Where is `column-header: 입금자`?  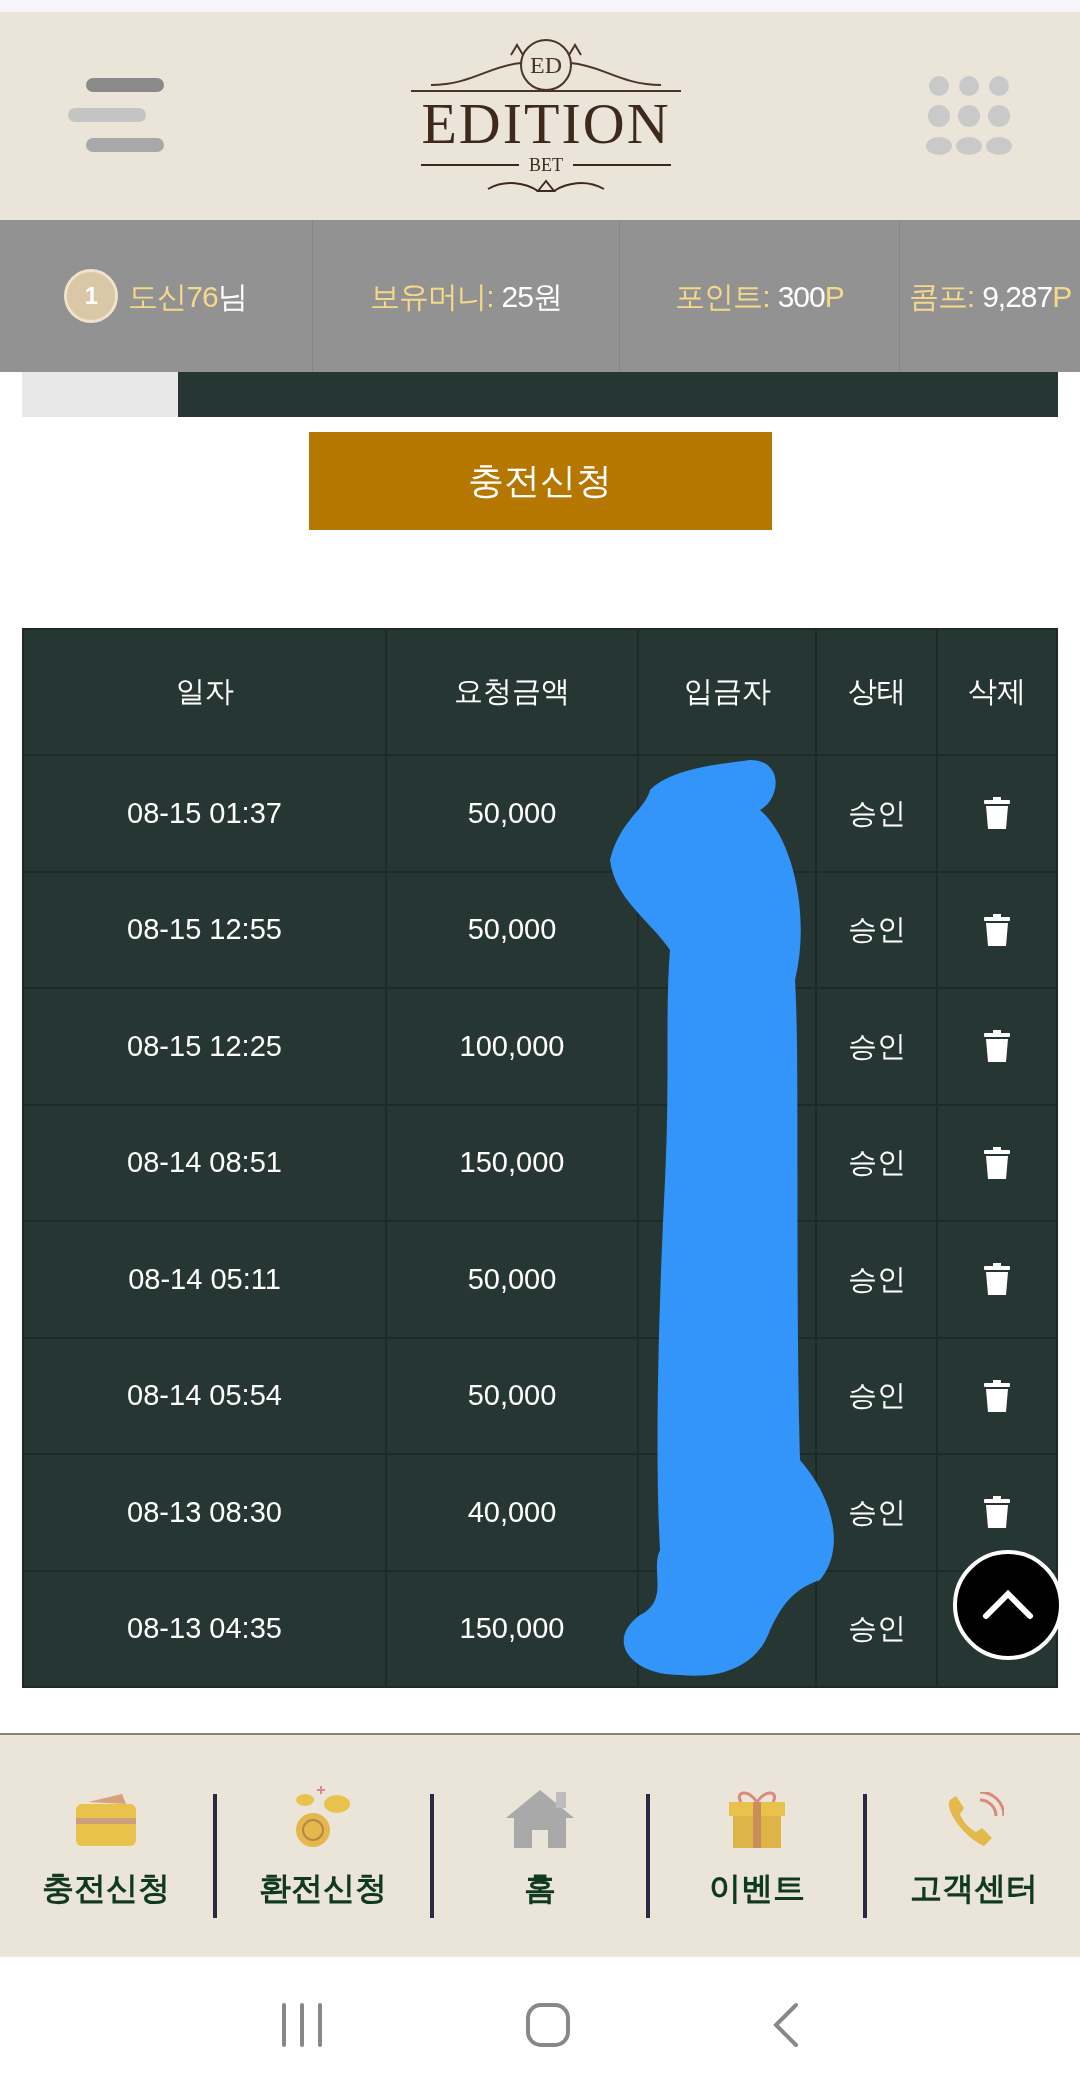 column-header: 입금자 is located at coordinates (728, 692).